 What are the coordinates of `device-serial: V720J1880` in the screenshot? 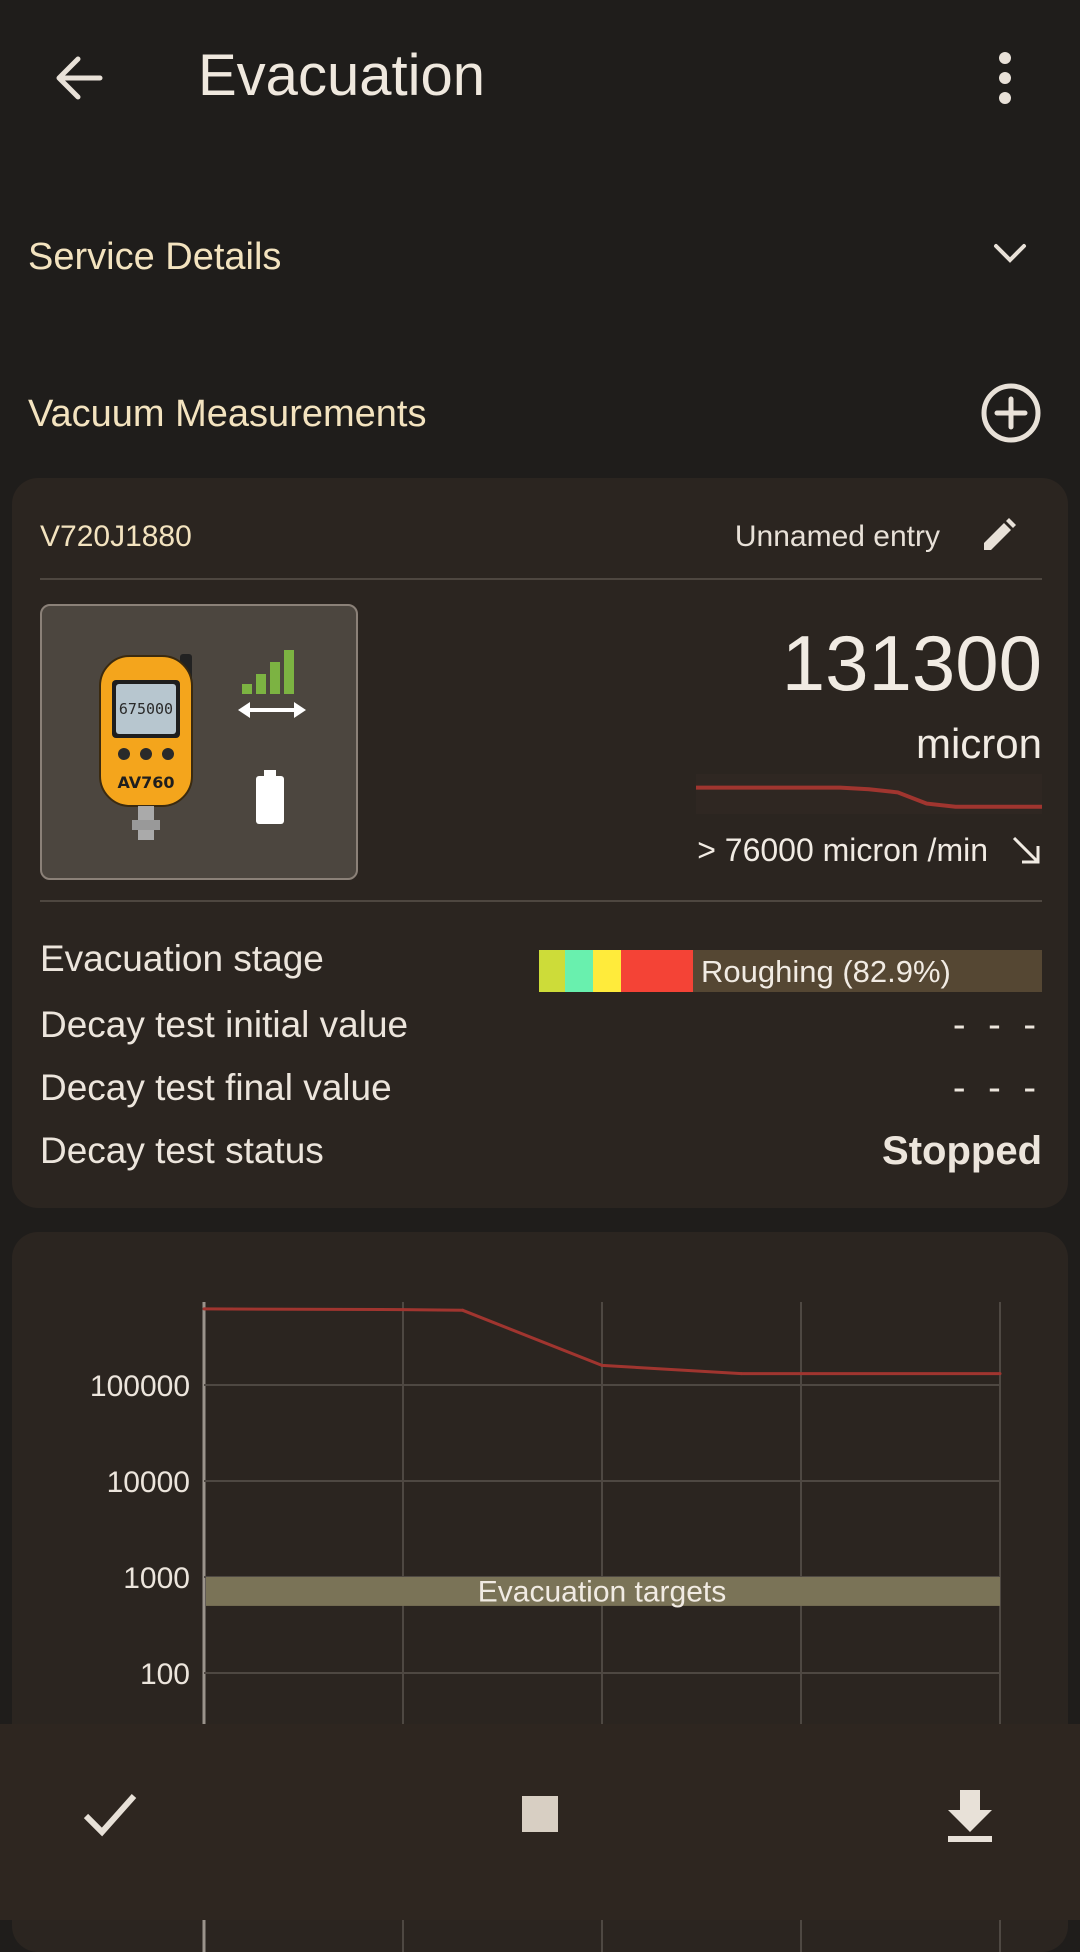 It's located at (116, 536).